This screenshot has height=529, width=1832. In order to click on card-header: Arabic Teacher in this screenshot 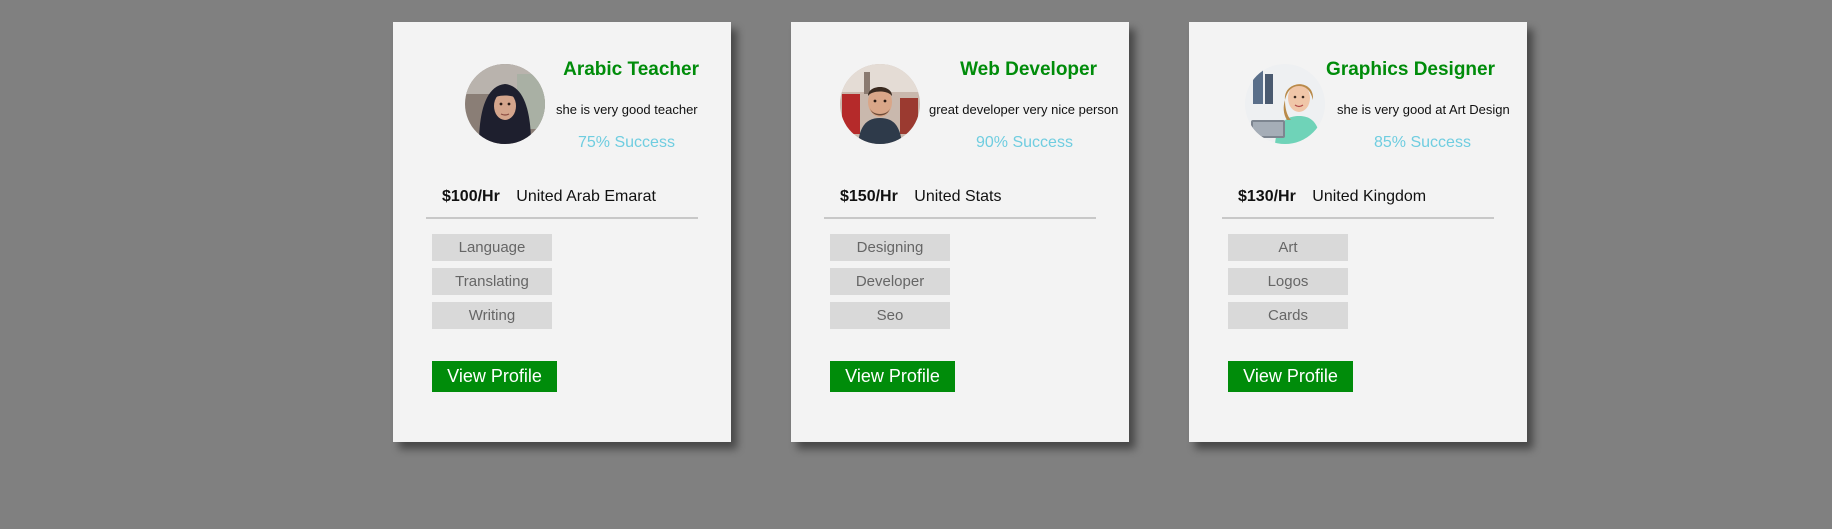, I will do `click(631, 70)`.